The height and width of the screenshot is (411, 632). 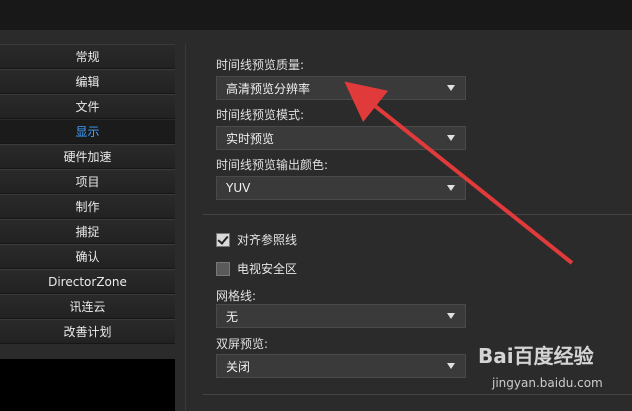 I want to click on sidebar-item-directorzone: DirectorZone, so click(x=87, y=281).